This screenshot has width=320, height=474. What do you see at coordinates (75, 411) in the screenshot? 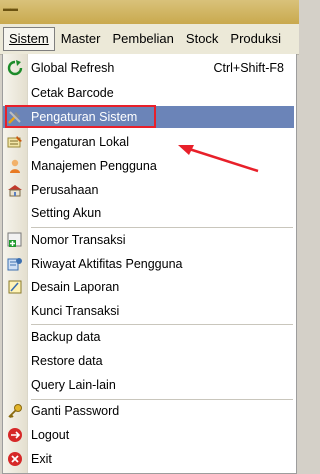
I see `menu-item-label: Ganti Password` at bounding box center [75, 411].